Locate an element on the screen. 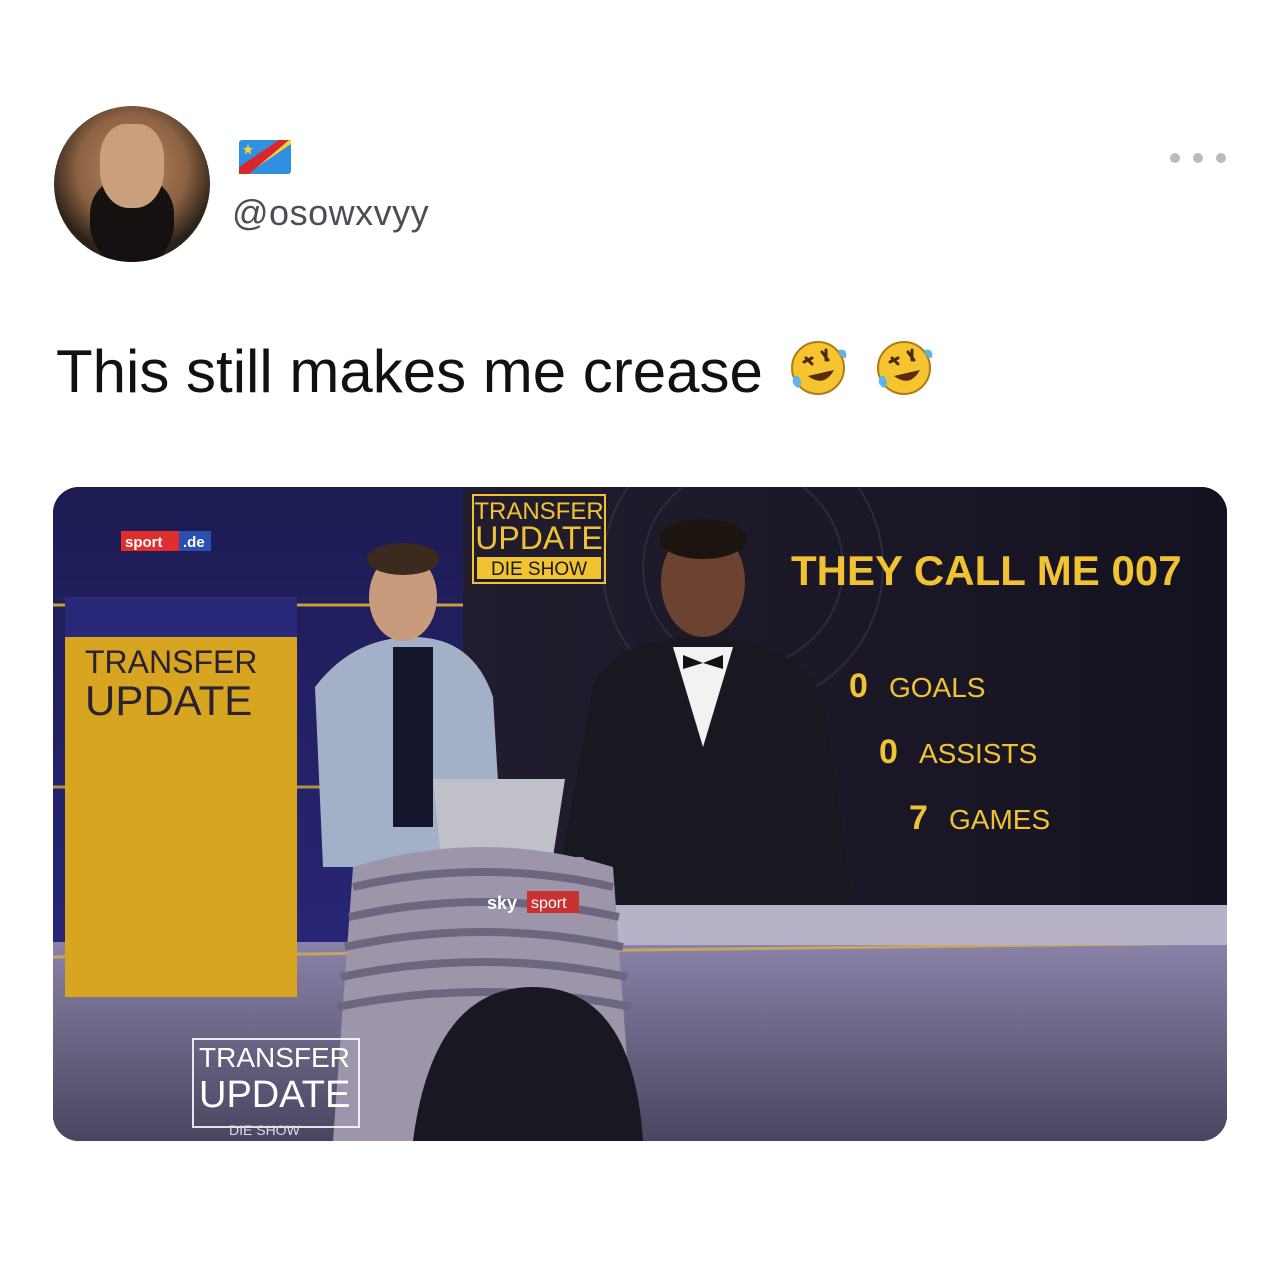 The image size is (1280, 1280). left-panel-line-1: TRANSFER is located at coordinates (171, 662).